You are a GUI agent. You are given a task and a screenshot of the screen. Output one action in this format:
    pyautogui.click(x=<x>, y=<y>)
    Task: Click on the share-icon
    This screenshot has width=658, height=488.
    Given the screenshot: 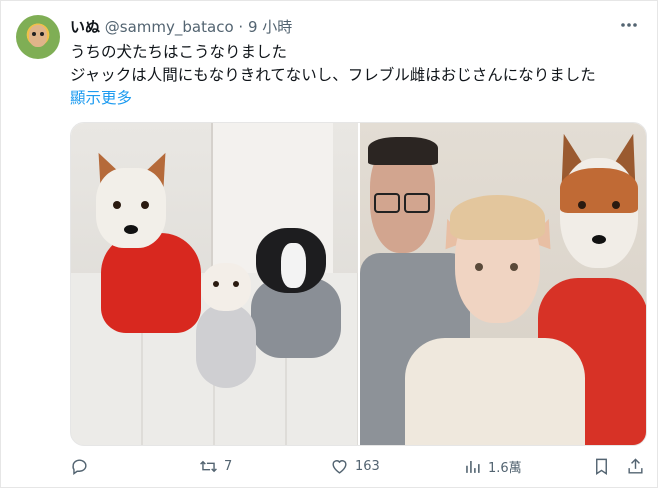 What is the action you would take?
    pyautogui.click(x=635, y=466)
    